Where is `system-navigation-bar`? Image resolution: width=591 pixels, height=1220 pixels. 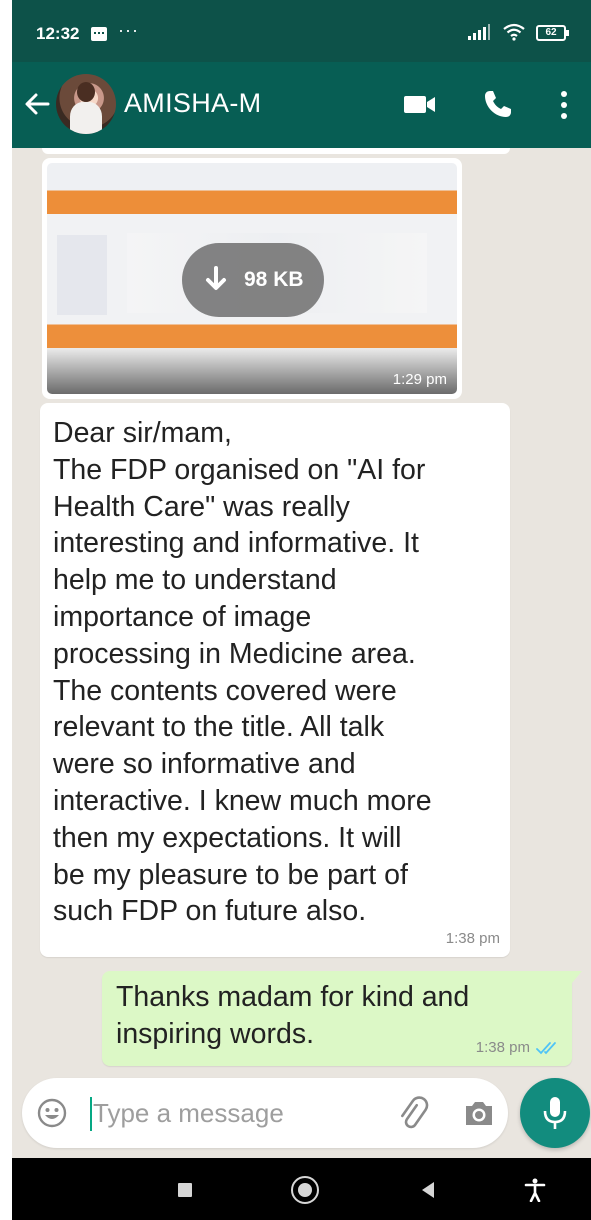 system-navigation-bar is located at coordinates (301, 1189).